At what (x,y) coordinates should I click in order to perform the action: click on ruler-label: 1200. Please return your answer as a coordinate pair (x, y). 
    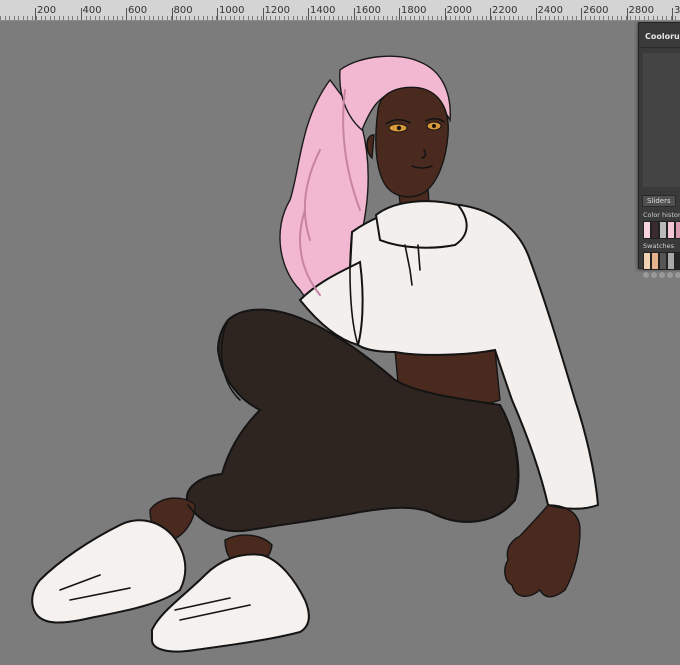
    Looking at the image, I should click on (277, 10).